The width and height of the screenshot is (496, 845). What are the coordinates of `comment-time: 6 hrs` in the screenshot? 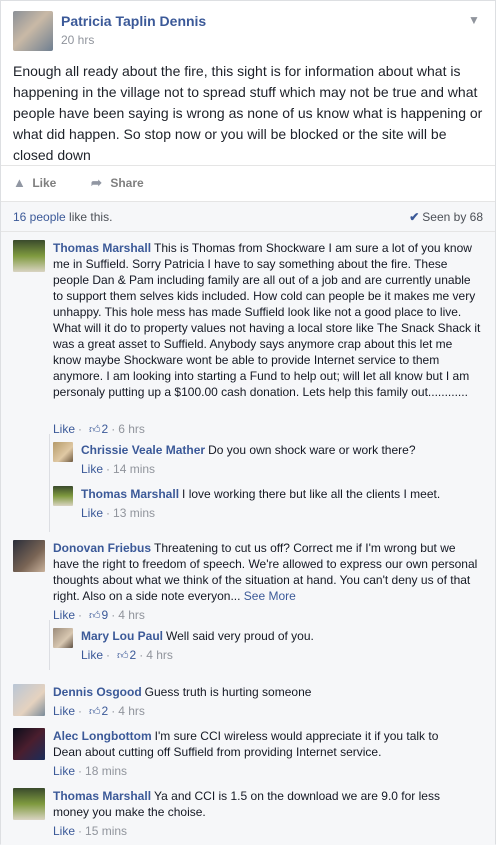 It's located at (131, 429).